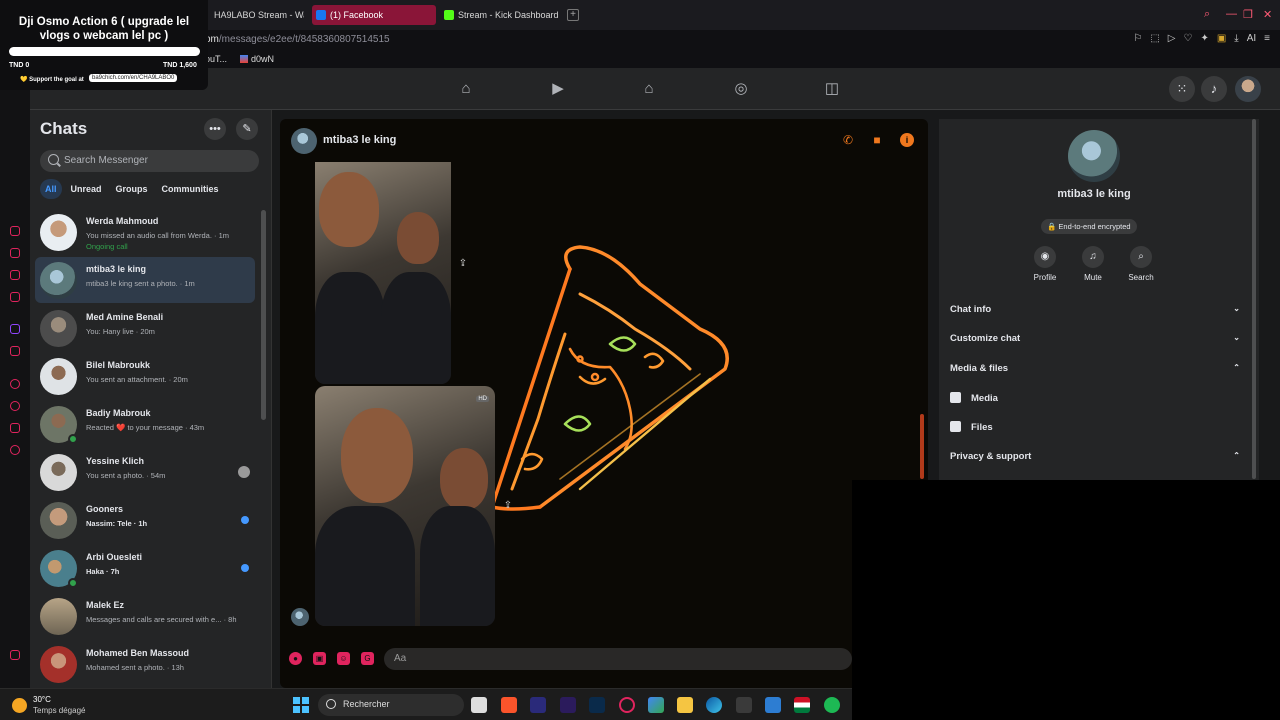 The width and height of the screenshot is (1280, 720). I want to click on section-chat-info: Chat info ⌄, so click(1095, 309).